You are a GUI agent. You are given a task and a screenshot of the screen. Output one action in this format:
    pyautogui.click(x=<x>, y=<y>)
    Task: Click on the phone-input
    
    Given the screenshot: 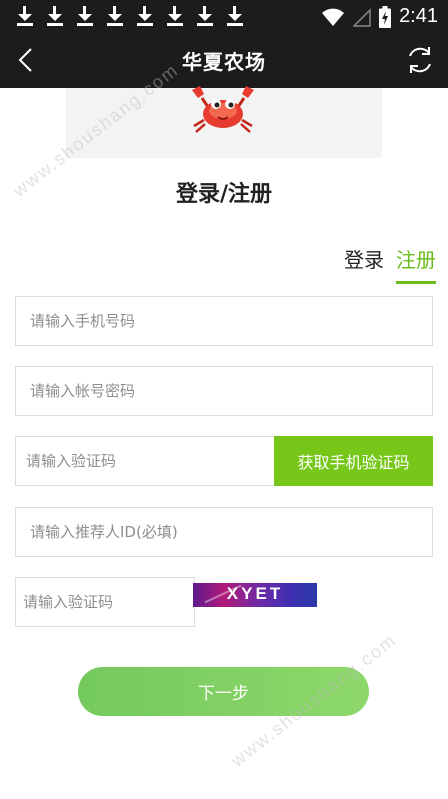 What is the action you would take?
    pyautogui.click(x=224, y=321)
    